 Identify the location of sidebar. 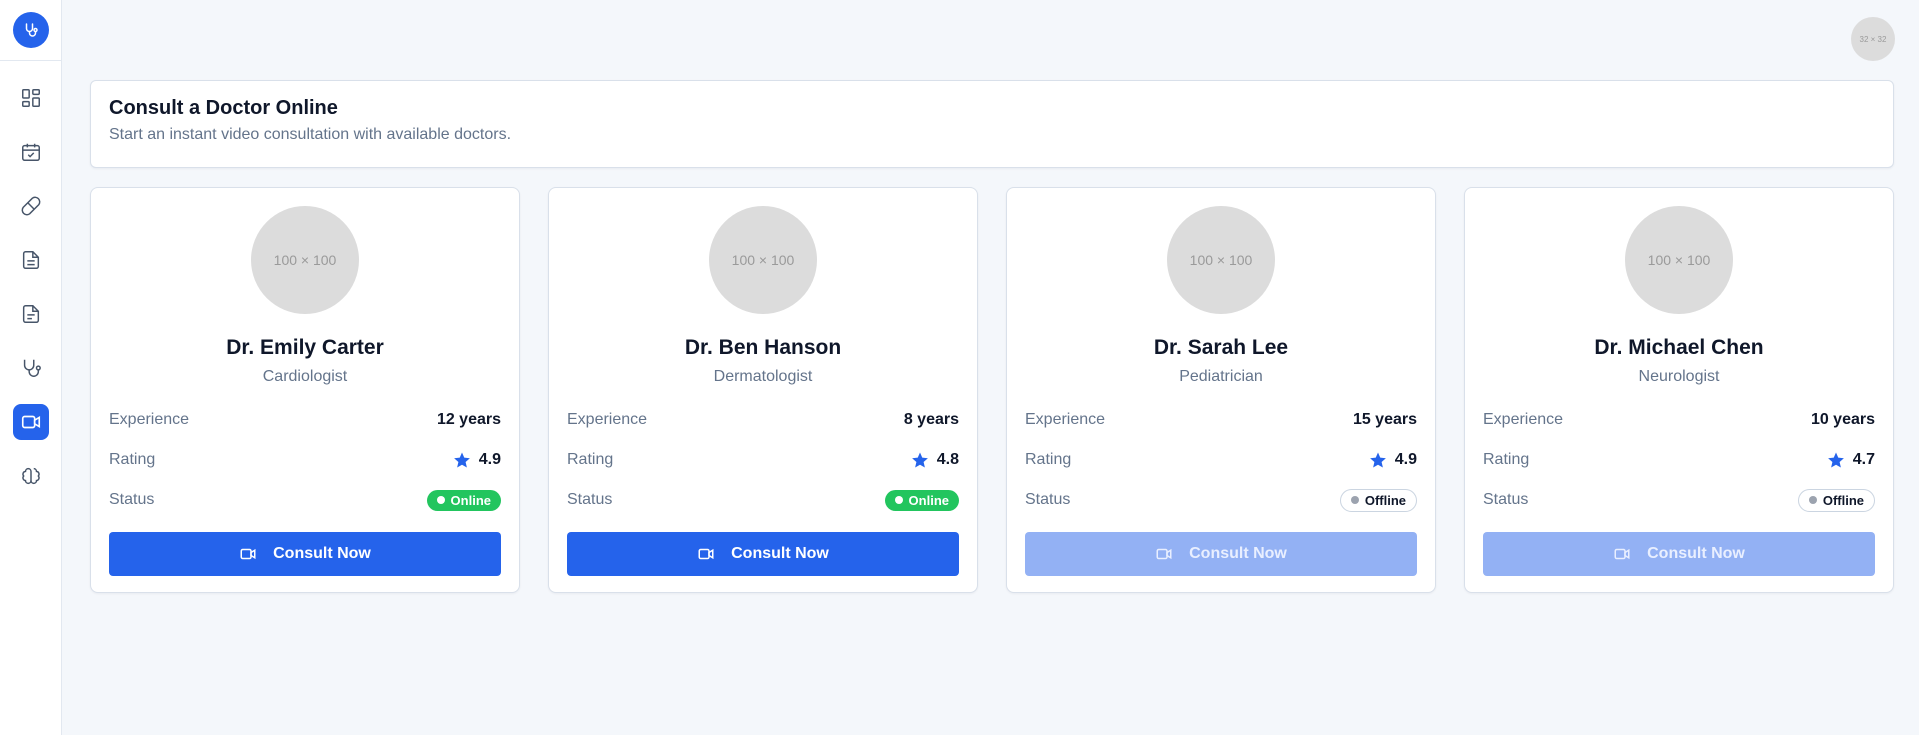
(31, 367).